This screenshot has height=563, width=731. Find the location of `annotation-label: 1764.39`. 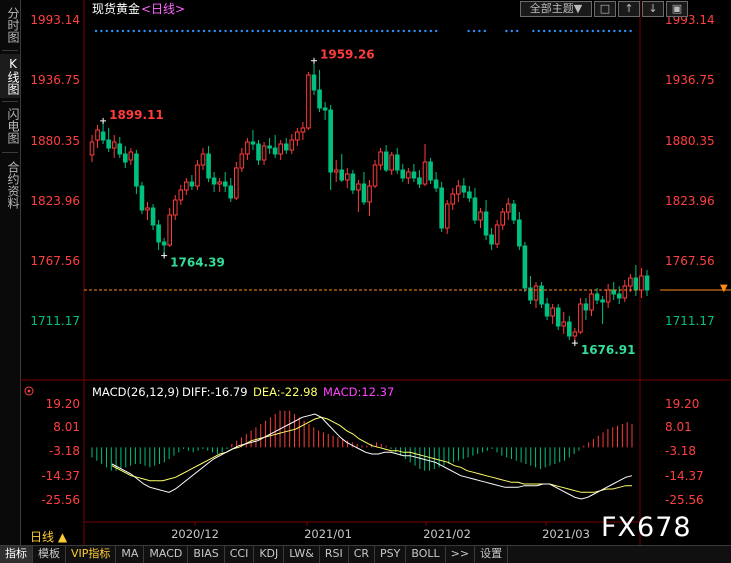

annotation-label: 1764.39 is located at coordinates (197, 263).